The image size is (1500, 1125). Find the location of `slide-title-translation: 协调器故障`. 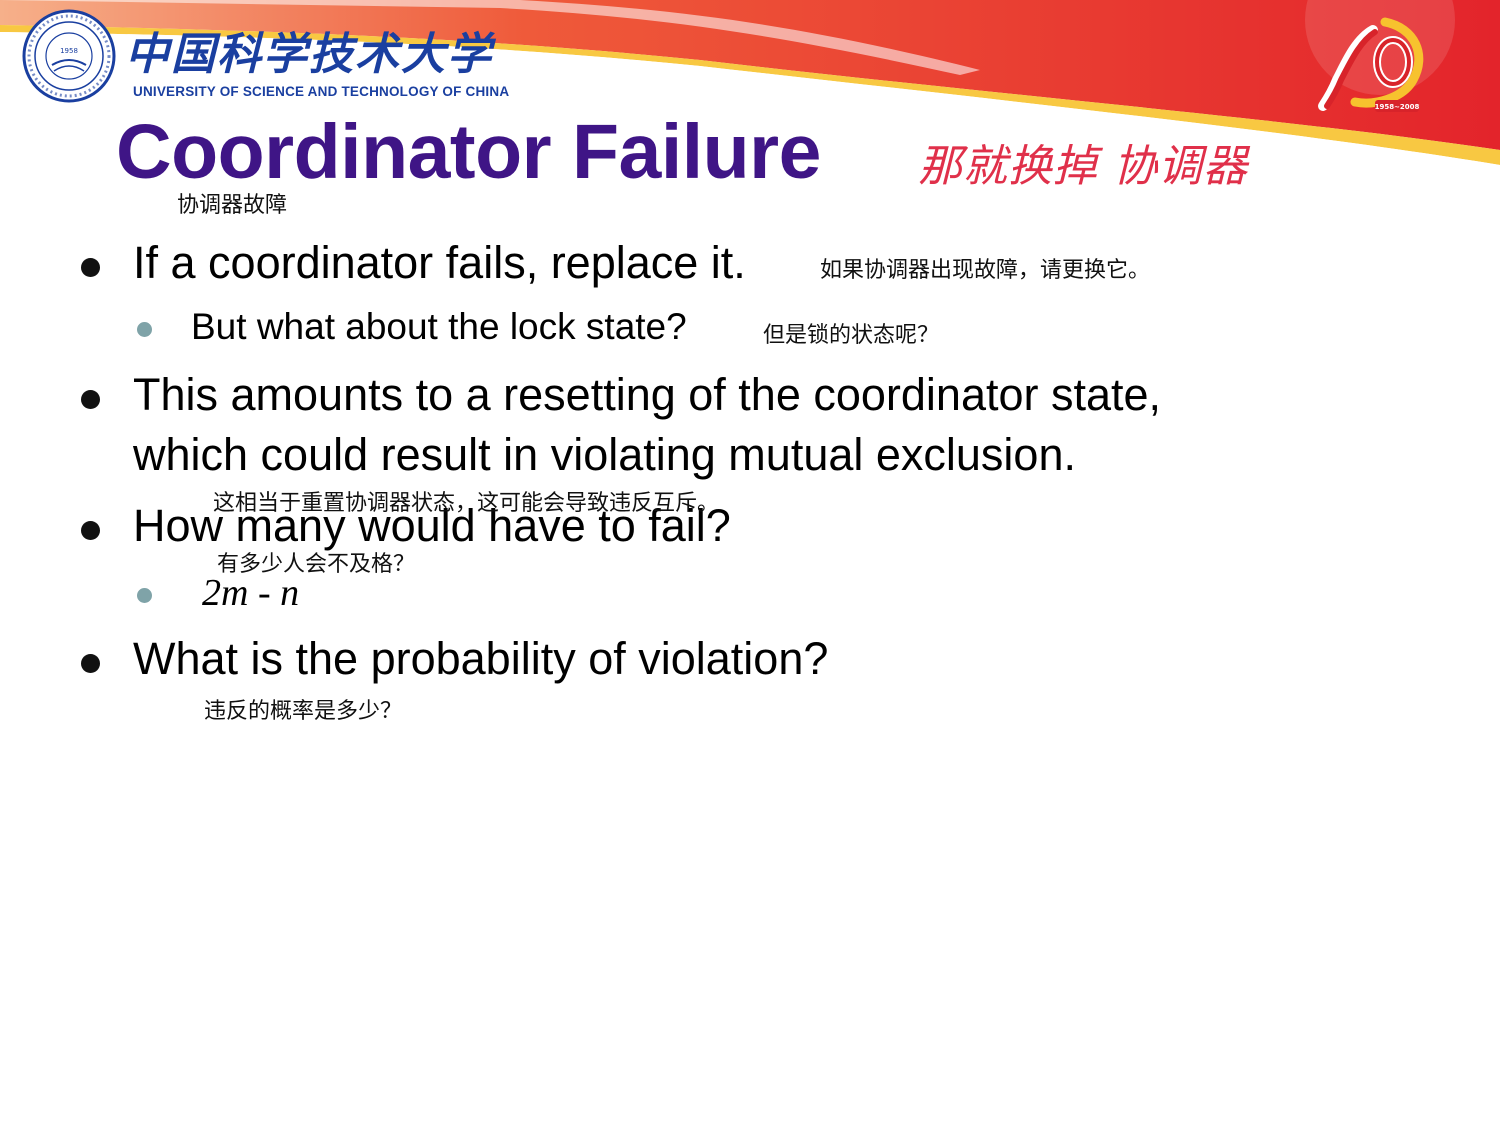

slide-title-translation: 协调器故障 is located at coordinates (232, 204).